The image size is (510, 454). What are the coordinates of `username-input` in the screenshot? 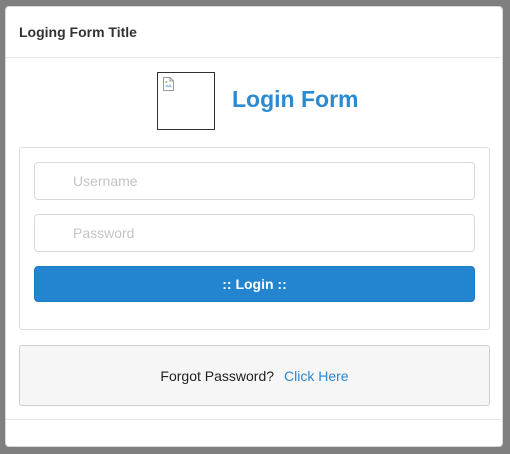 It's located at (254, 181).